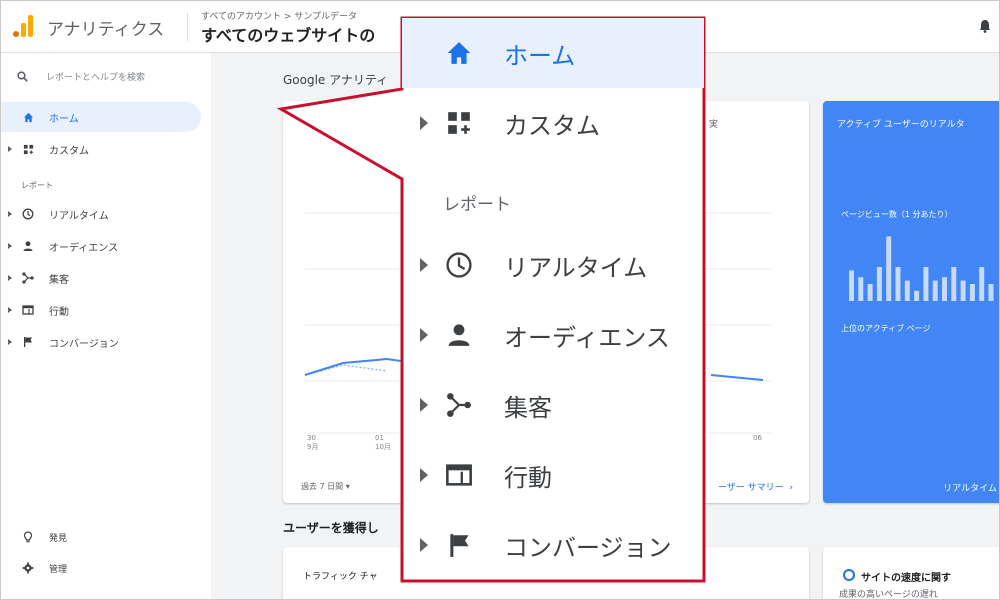  What do you see at coordinates (906, 578) in the screenshot?
I see `site-speed-title: サイトの速度に関す` at bounding box center [906, 578].